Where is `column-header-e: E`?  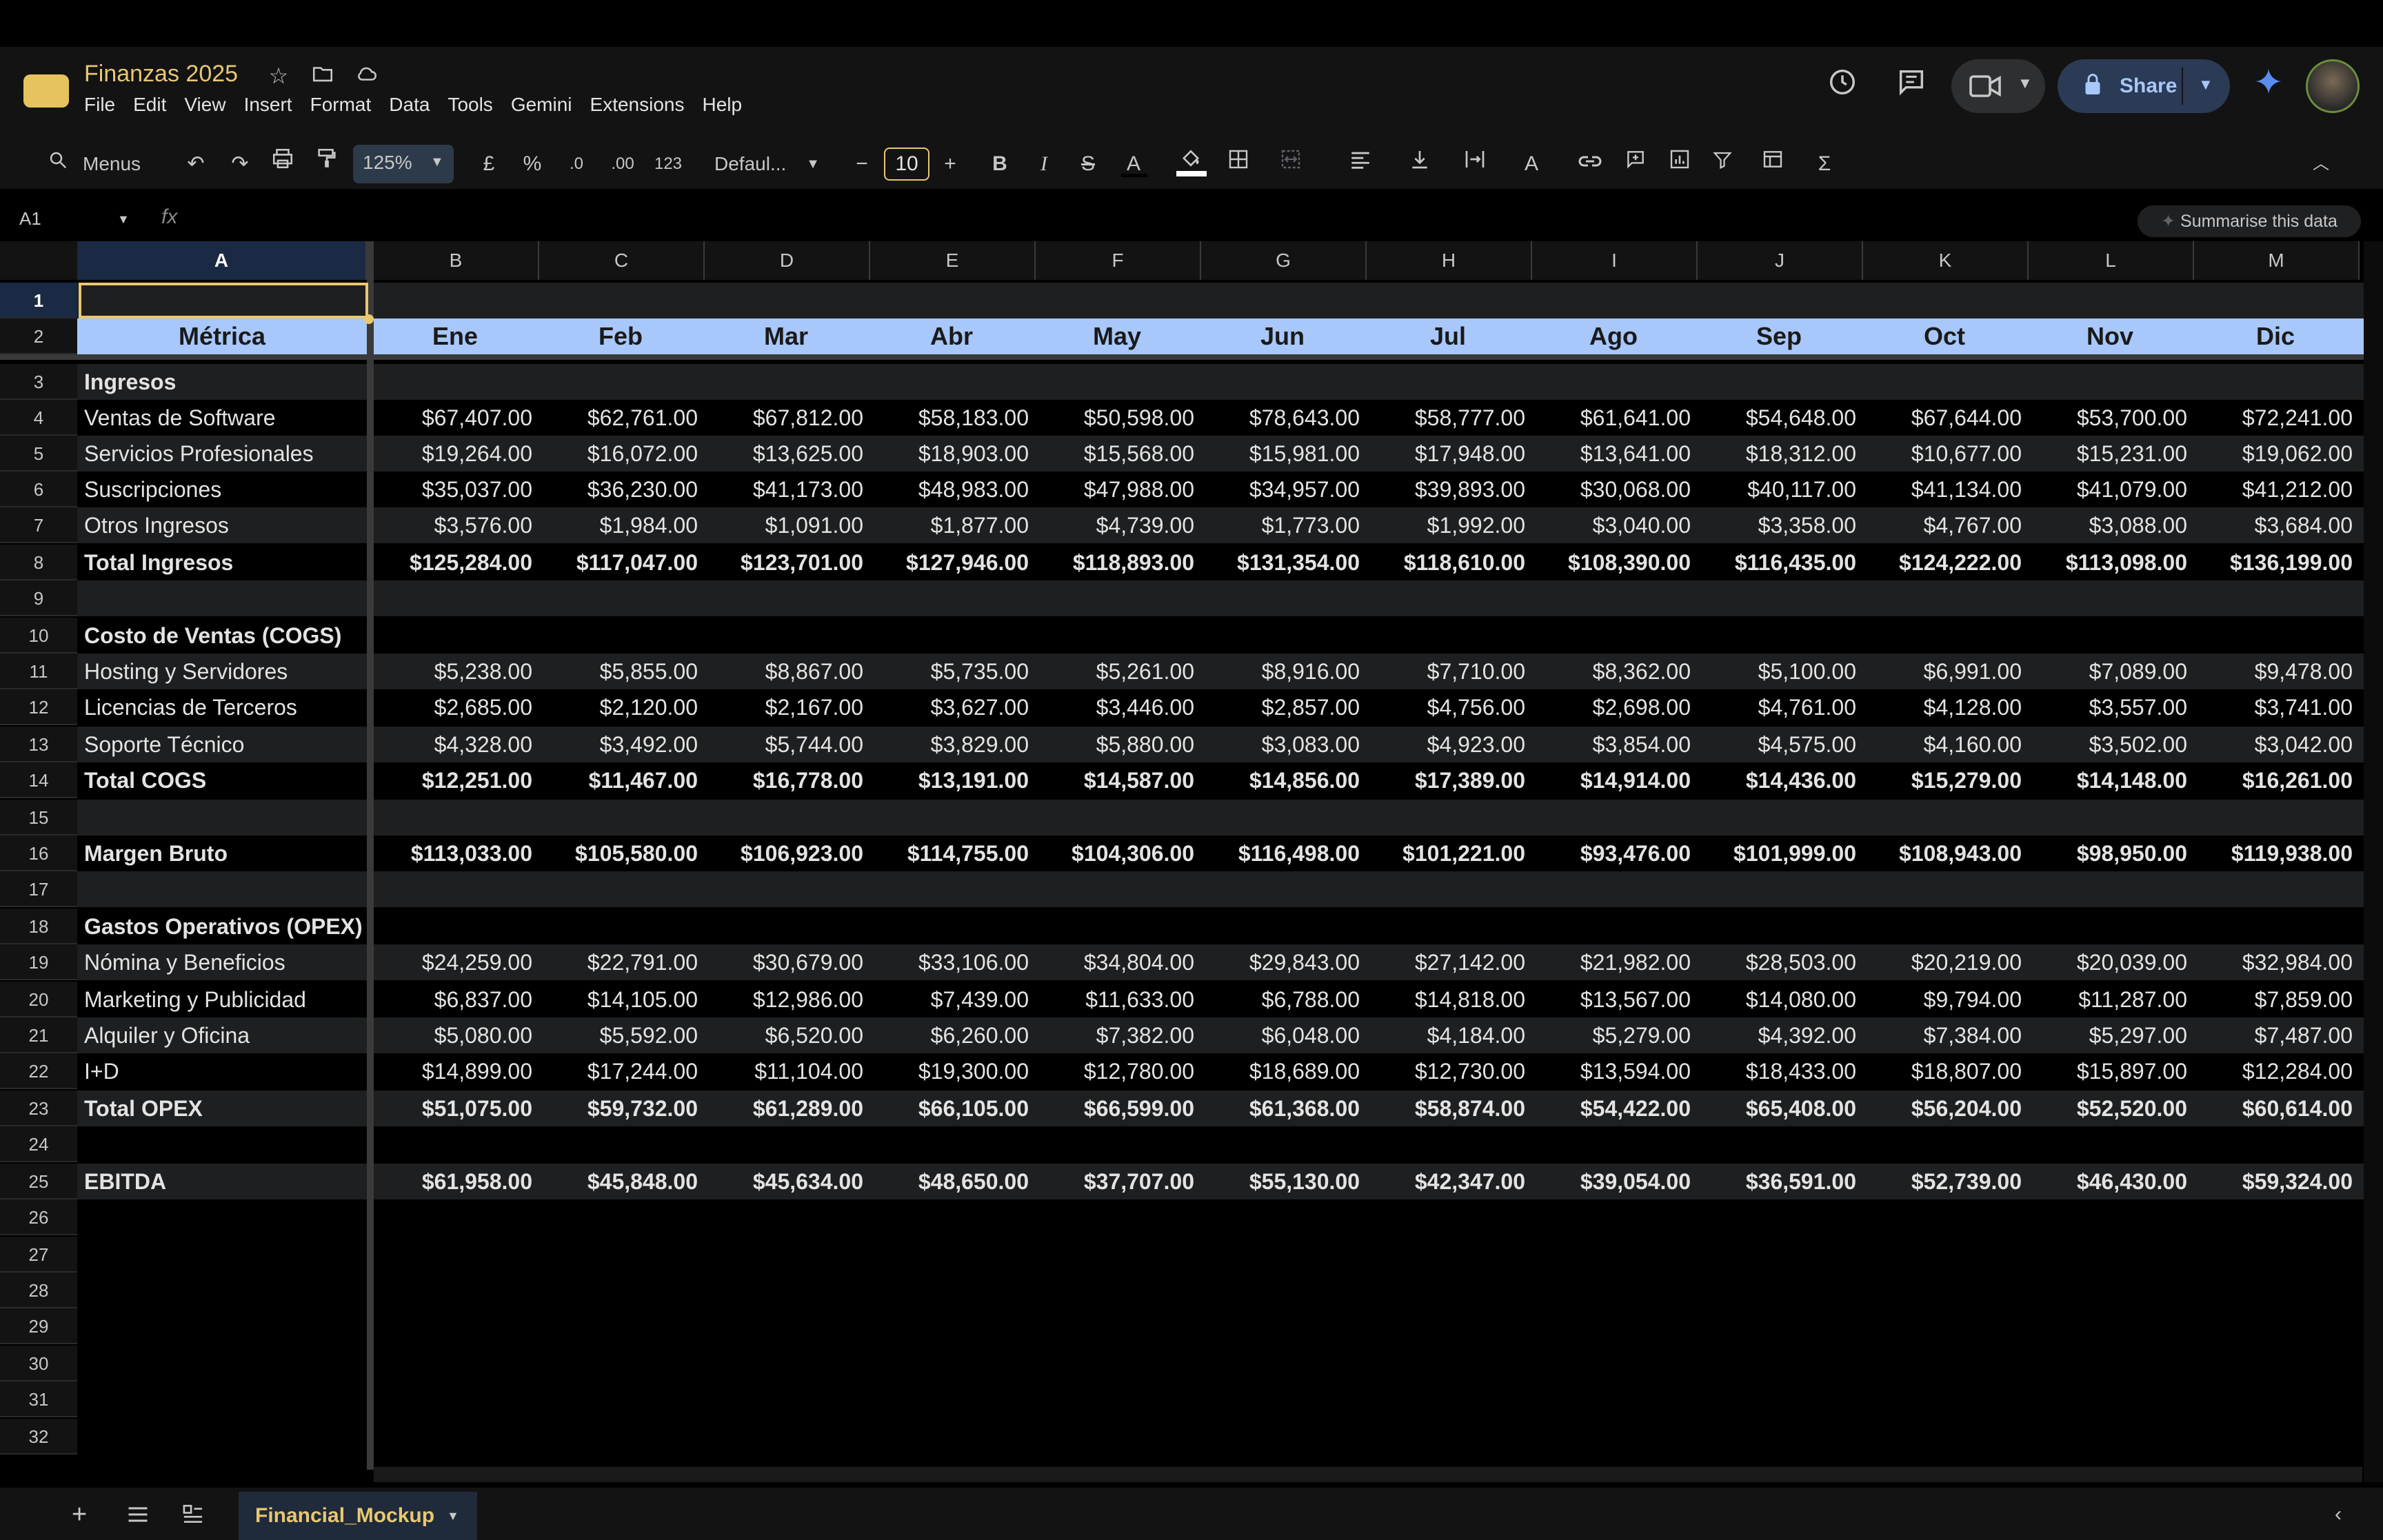 column-header-e: E is located at coordinates (953, 261).